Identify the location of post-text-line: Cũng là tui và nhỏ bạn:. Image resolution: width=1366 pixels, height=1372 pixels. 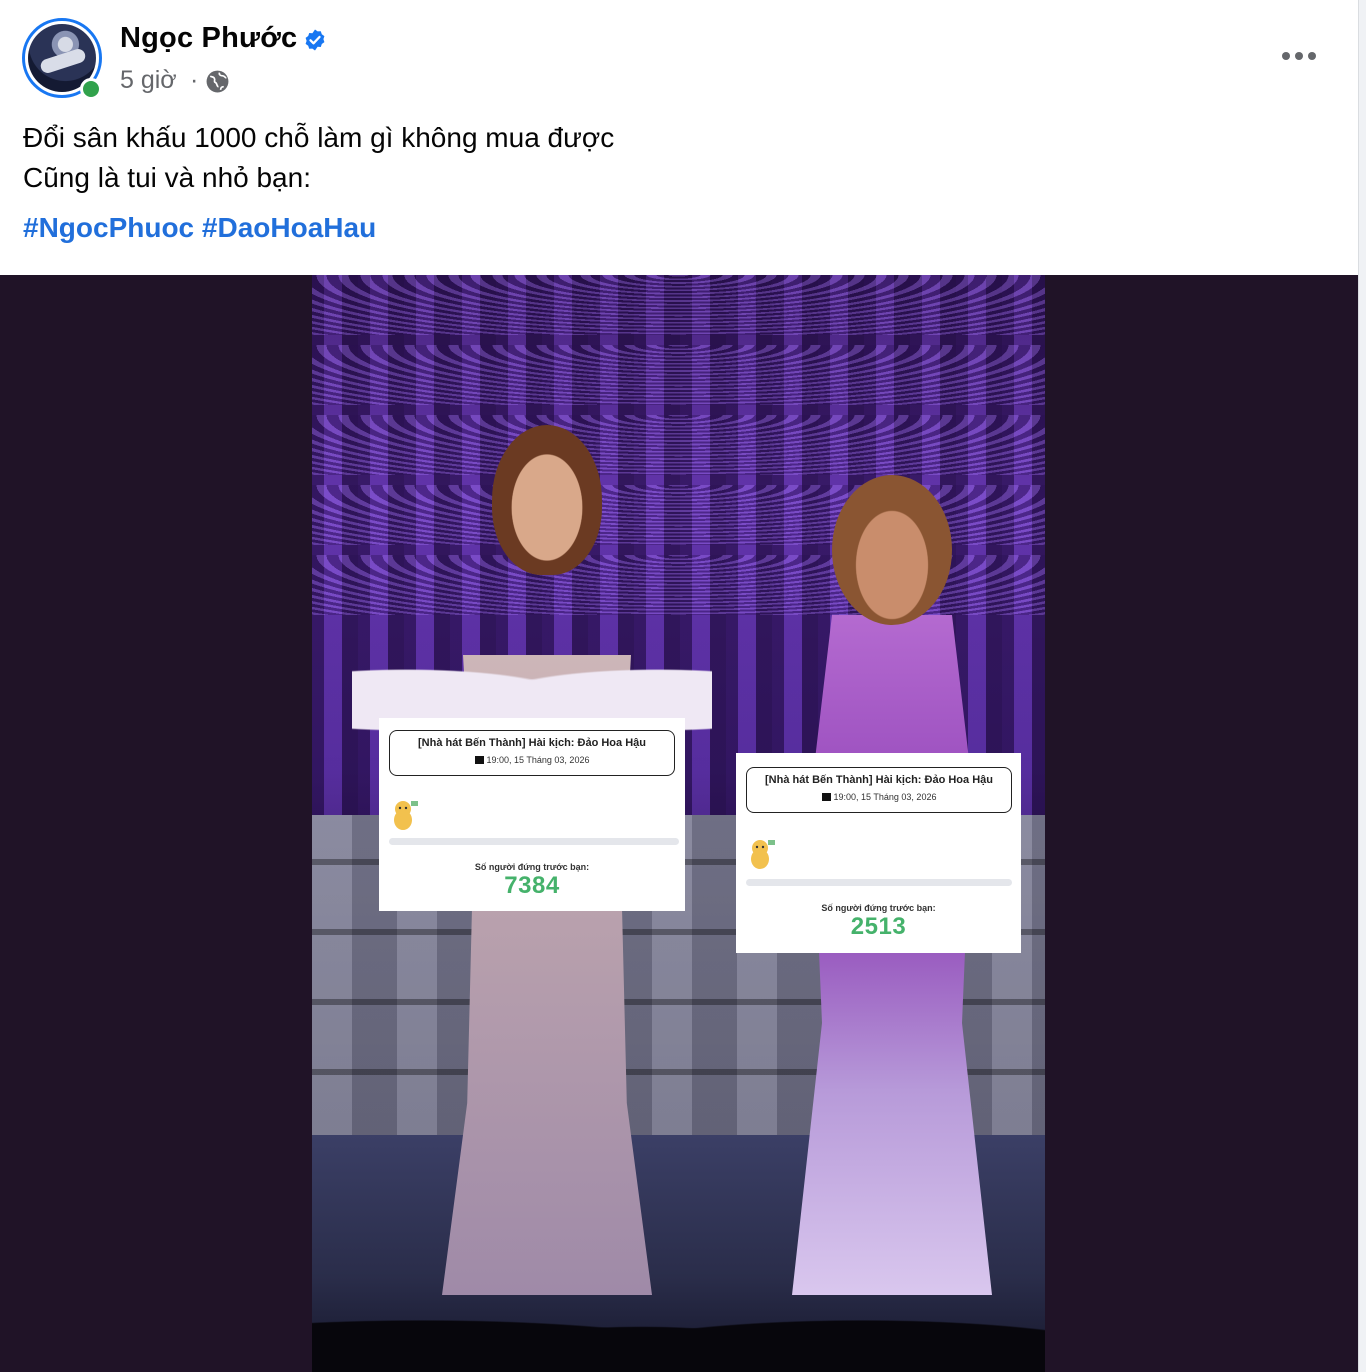
(167, 177).